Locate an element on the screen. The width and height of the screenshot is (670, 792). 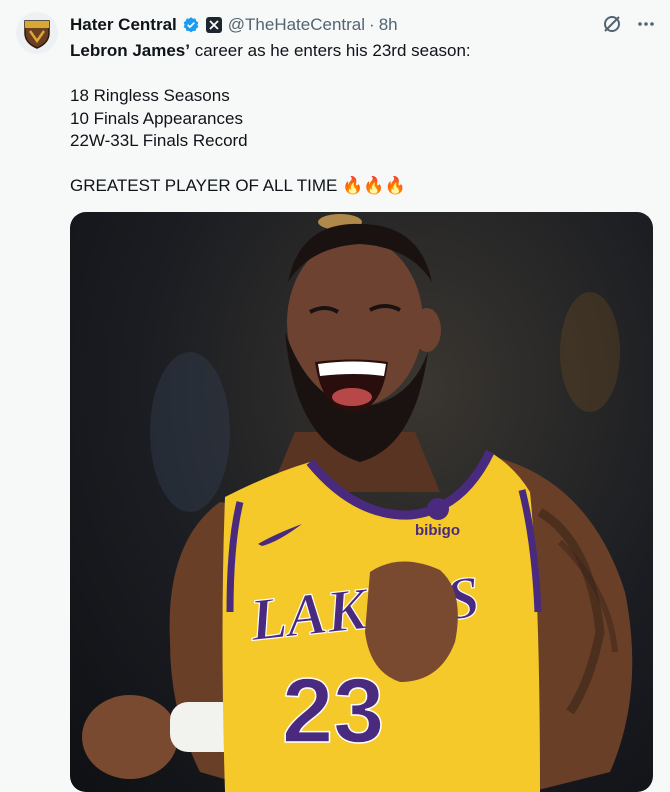
user-handle: @TheHateCentral is located at coordinates (296, 25).